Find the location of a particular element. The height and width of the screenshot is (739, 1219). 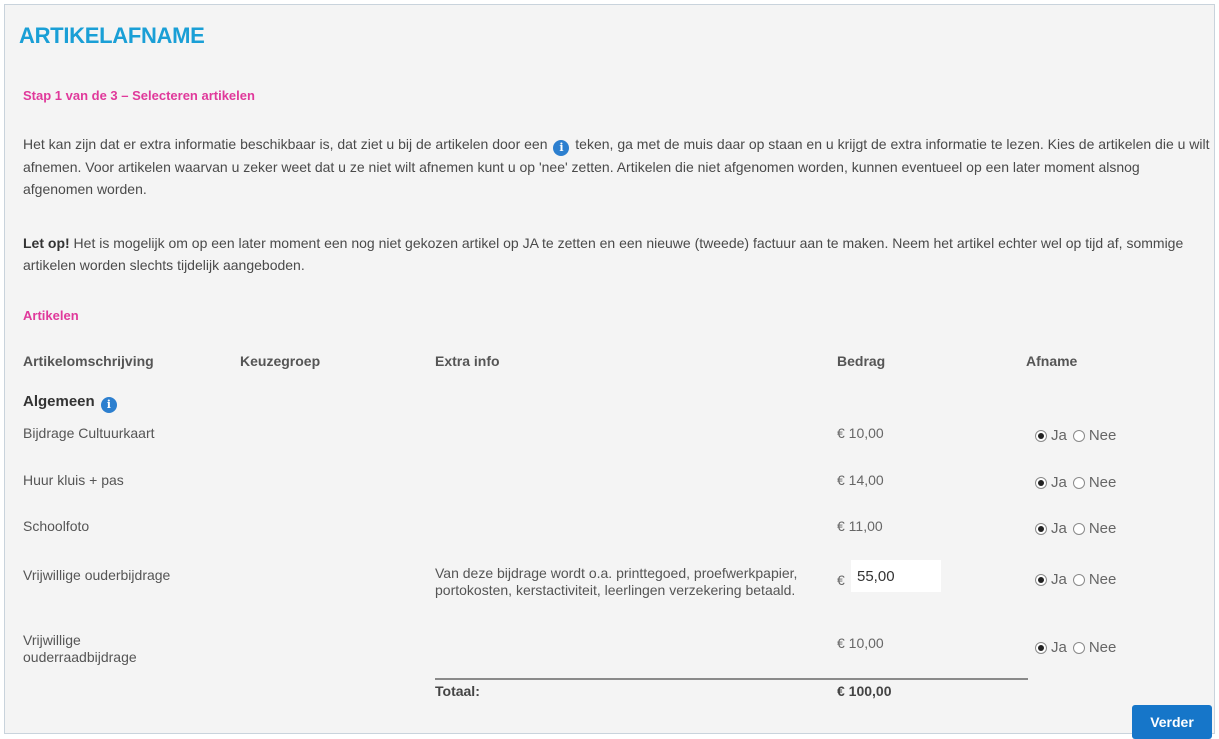

row-name: Bijdrage Cultuurkaart is located at coordinates (89, 433).